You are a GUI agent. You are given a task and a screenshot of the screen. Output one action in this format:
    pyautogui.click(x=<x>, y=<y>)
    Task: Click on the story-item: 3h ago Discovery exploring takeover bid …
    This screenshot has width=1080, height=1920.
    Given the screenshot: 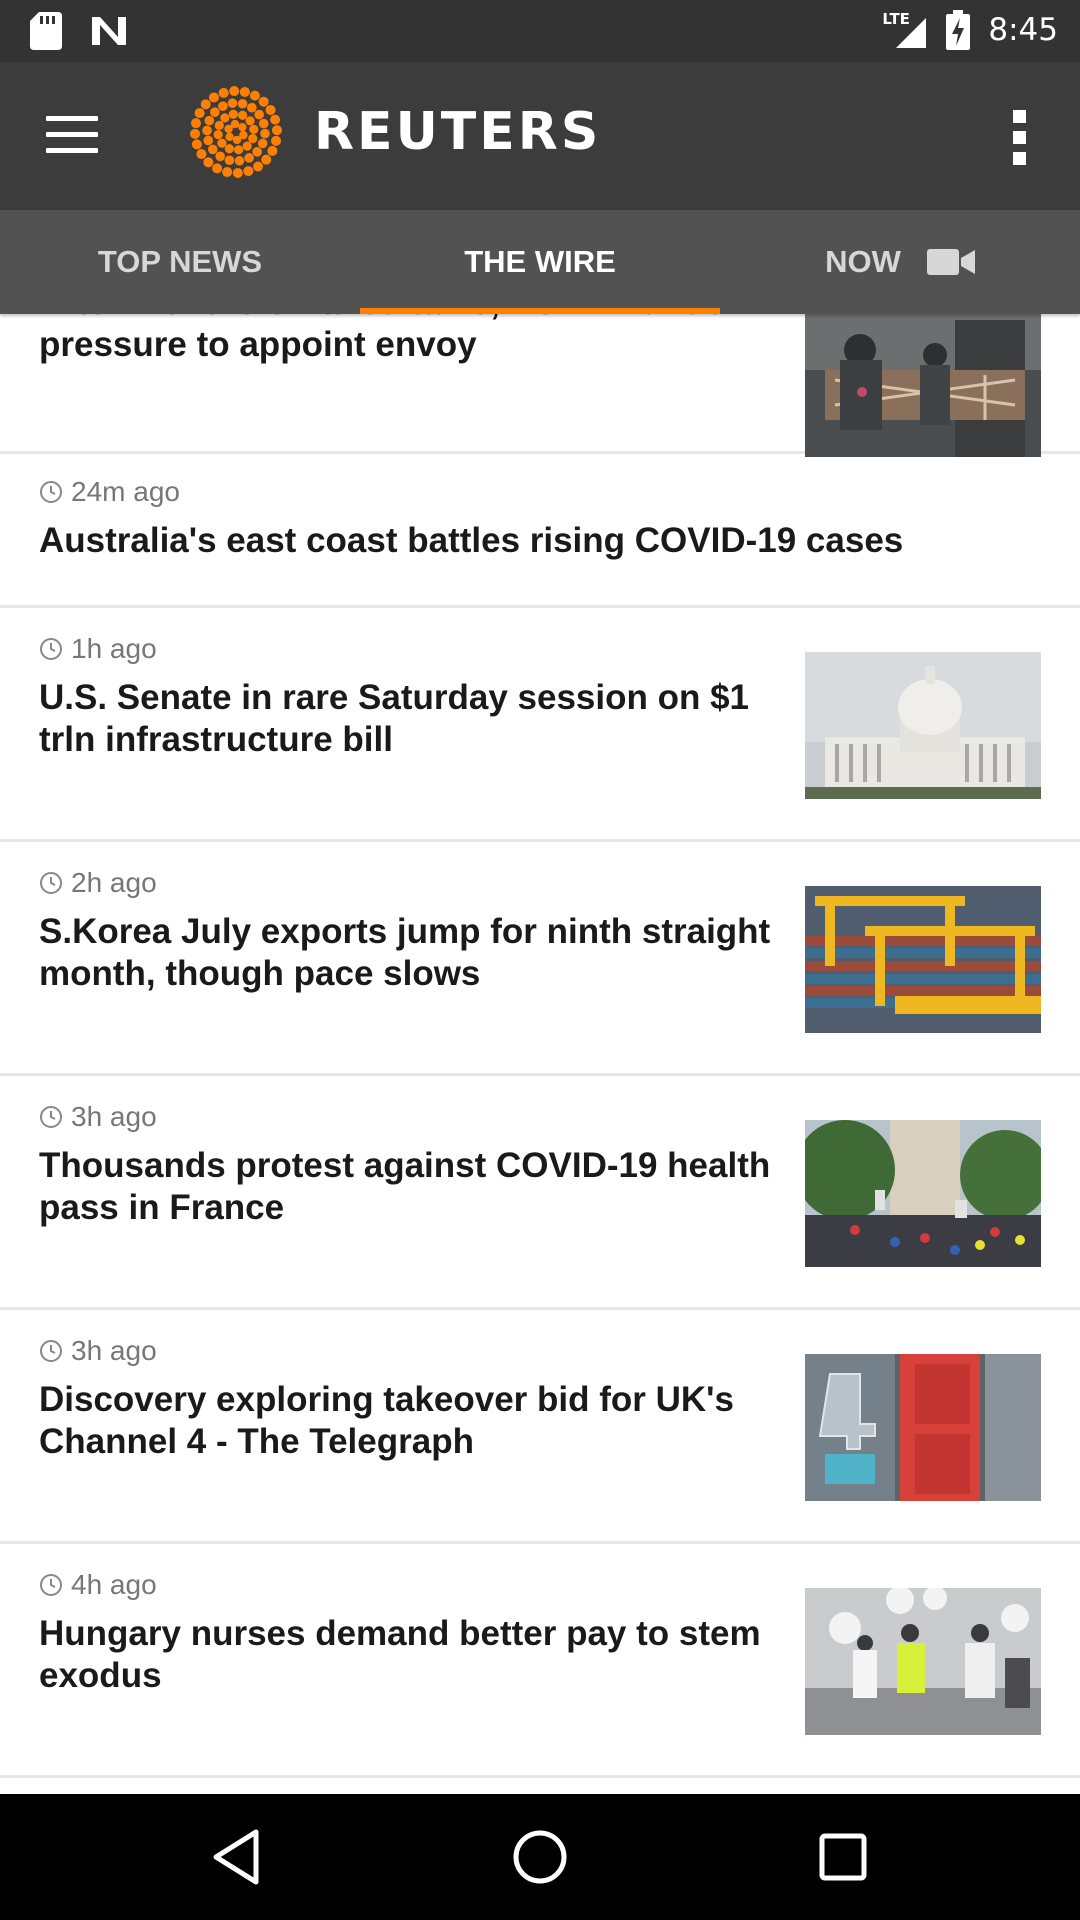 What is the action you would take?
    pyautogui.click(x=540, y=1427)
    